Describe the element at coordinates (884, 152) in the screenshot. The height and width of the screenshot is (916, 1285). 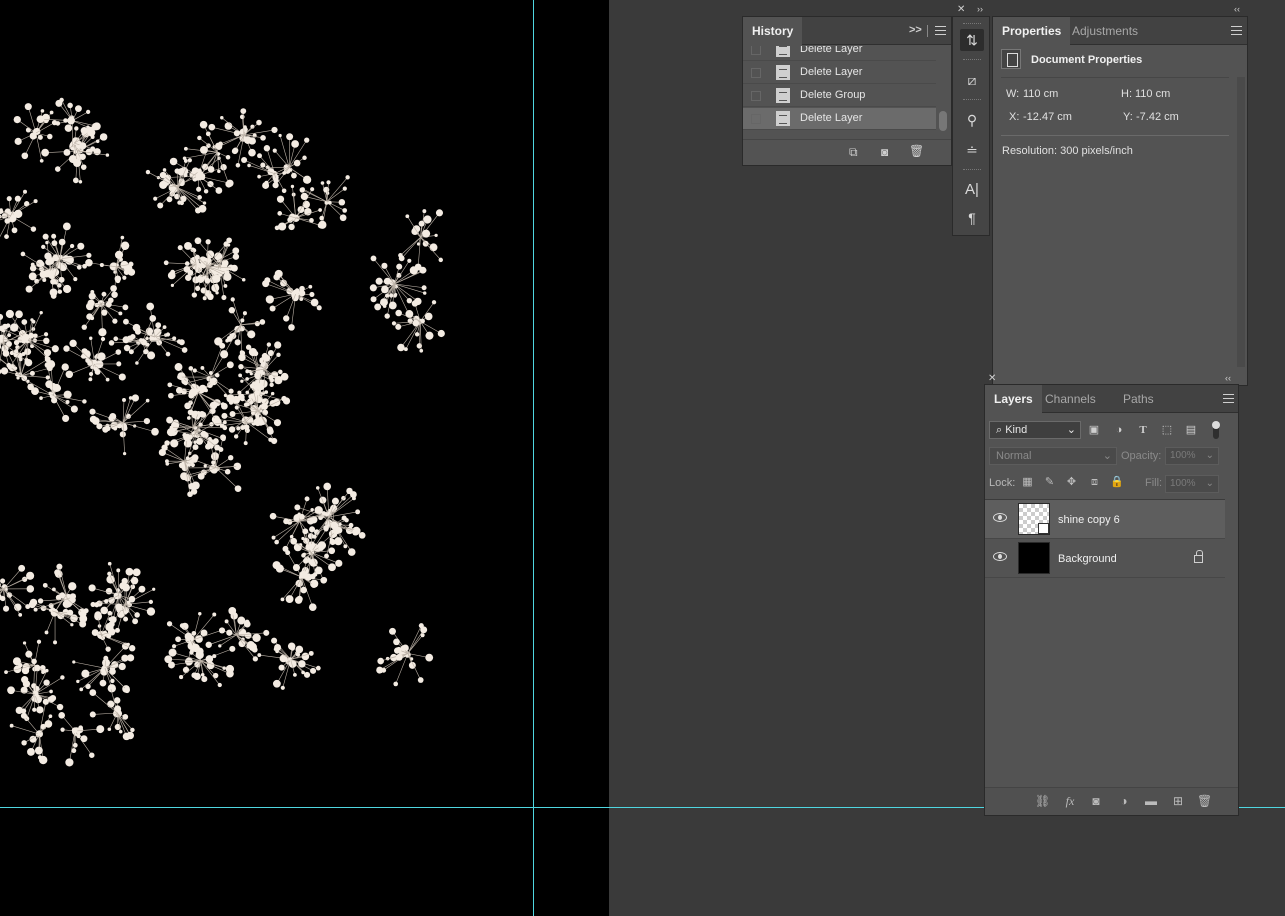
I see `camera-icon: ◙` at that location.